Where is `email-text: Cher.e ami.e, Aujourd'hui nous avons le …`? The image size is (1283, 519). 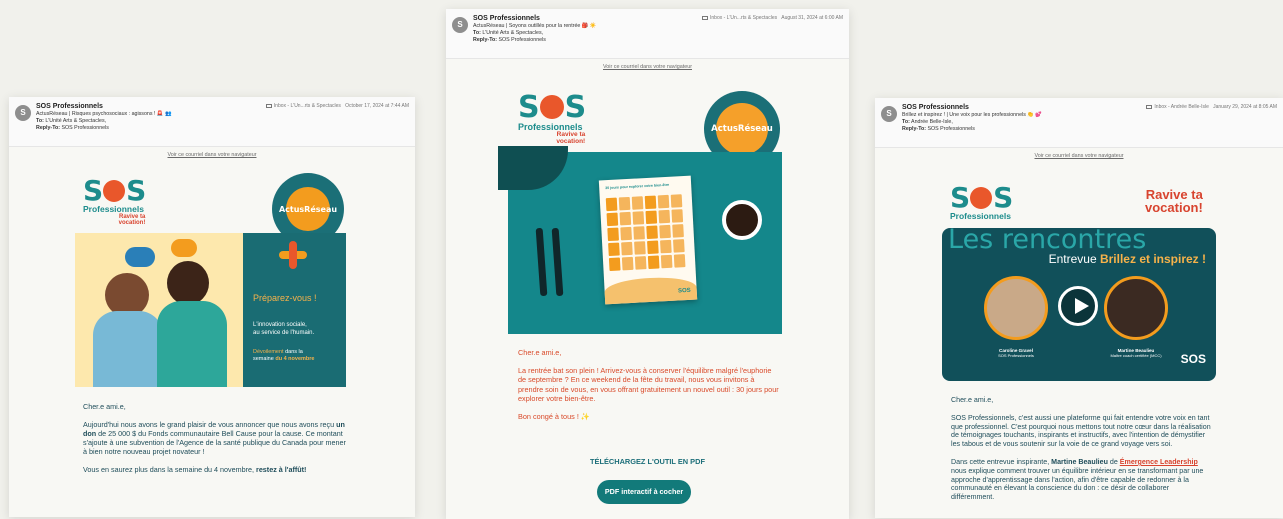
email-text: Cher.e ami.e, Aujourd'hui nous avons le … is located at coordinates (215, 442).